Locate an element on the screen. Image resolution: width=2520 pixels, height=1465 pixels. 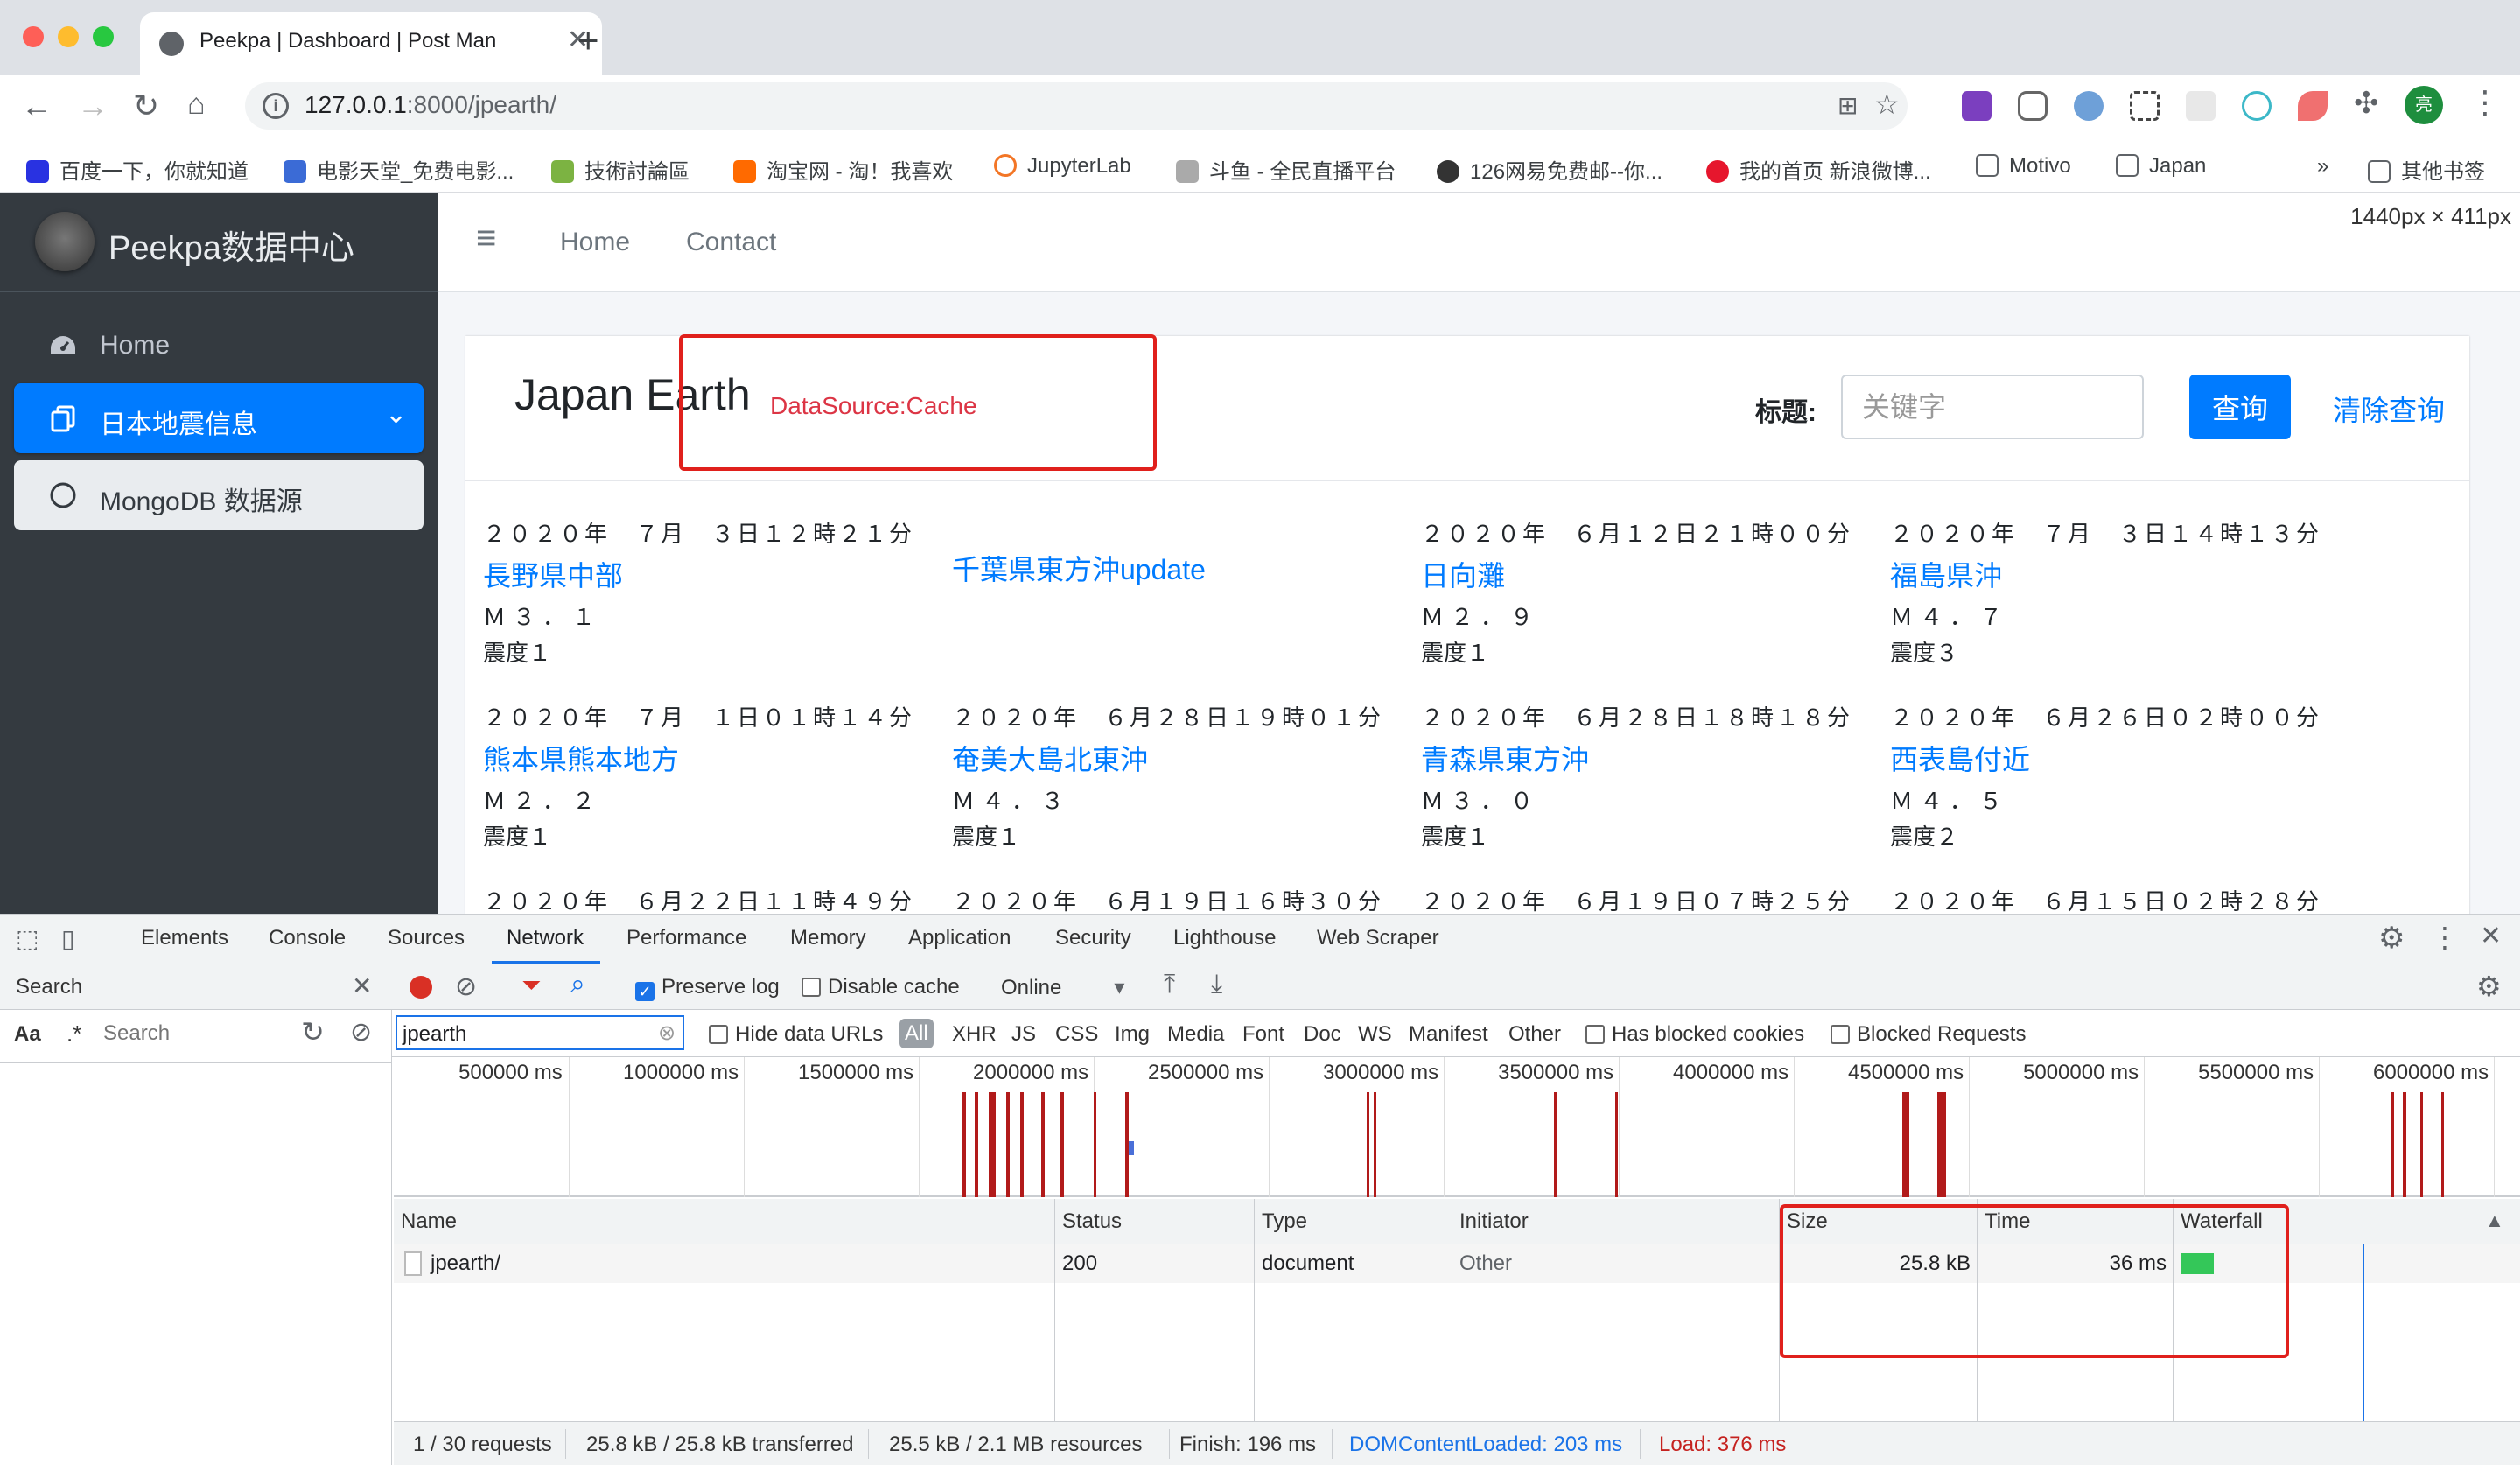
sidebar-item-mongodb: MongoDB 数据源 is located at coordinates (219, 495).